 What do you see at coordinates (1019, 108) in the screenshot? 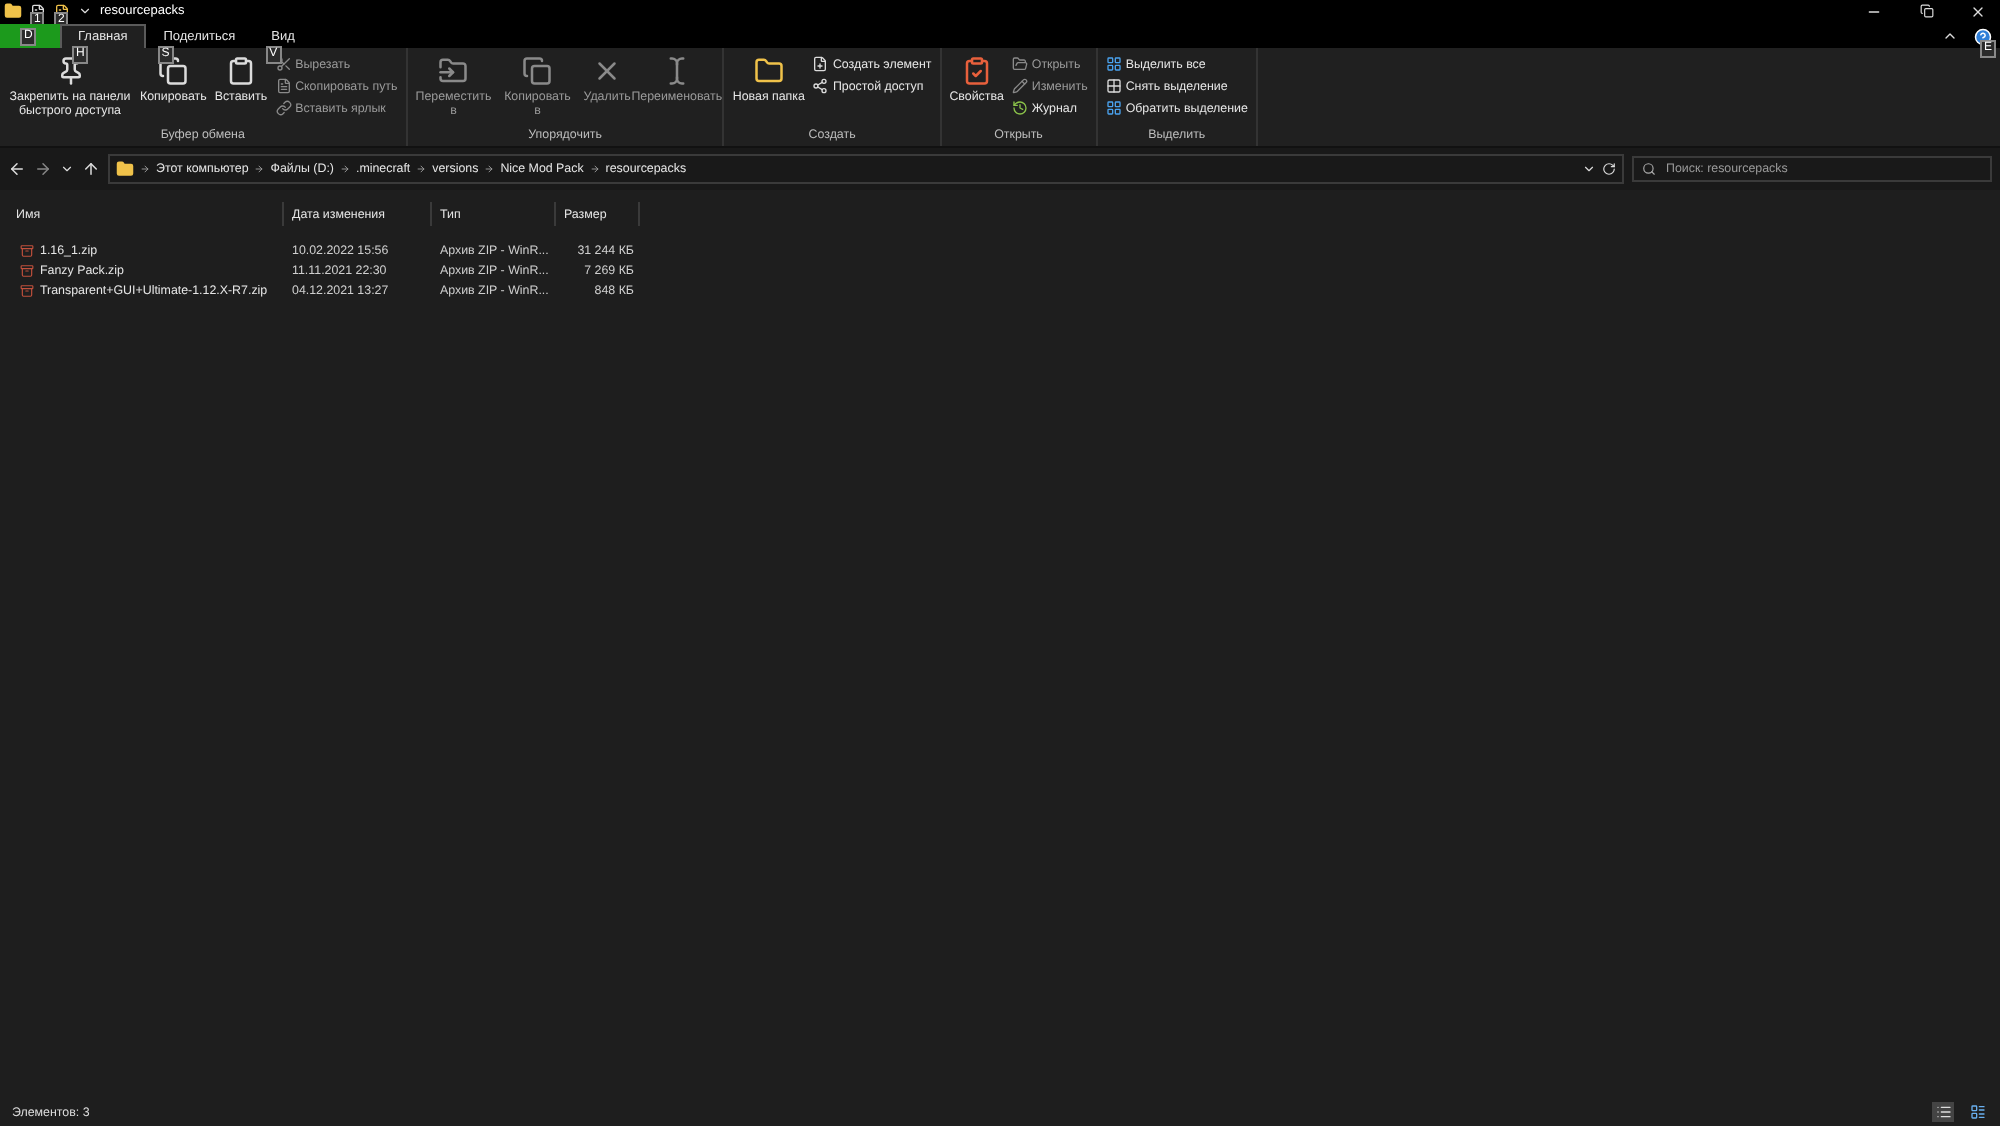
I see `history-icon` at bounding box center [1019, 108].